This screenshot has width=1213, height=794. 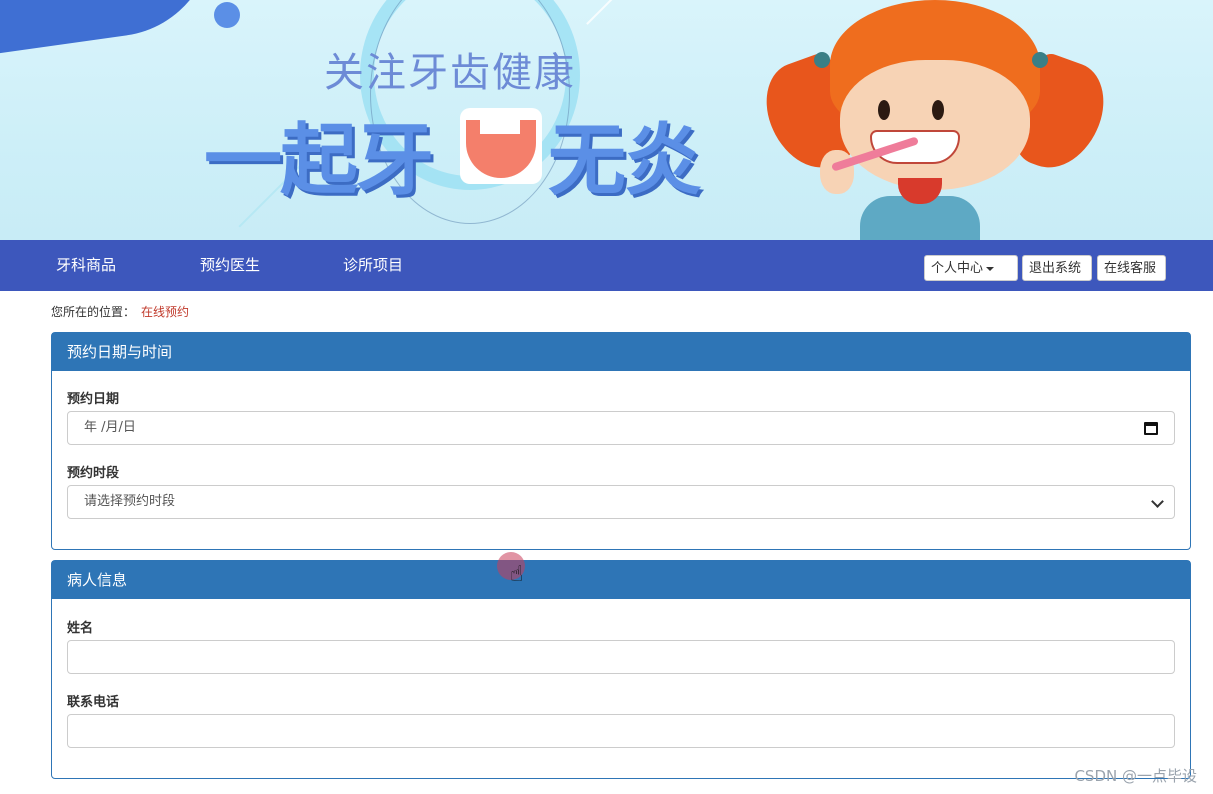 What do you see at coordinates (230, 265) in the screenshot?
I see `nav-item-book-doctor: 预约医生` at bounding box center [230, 265].